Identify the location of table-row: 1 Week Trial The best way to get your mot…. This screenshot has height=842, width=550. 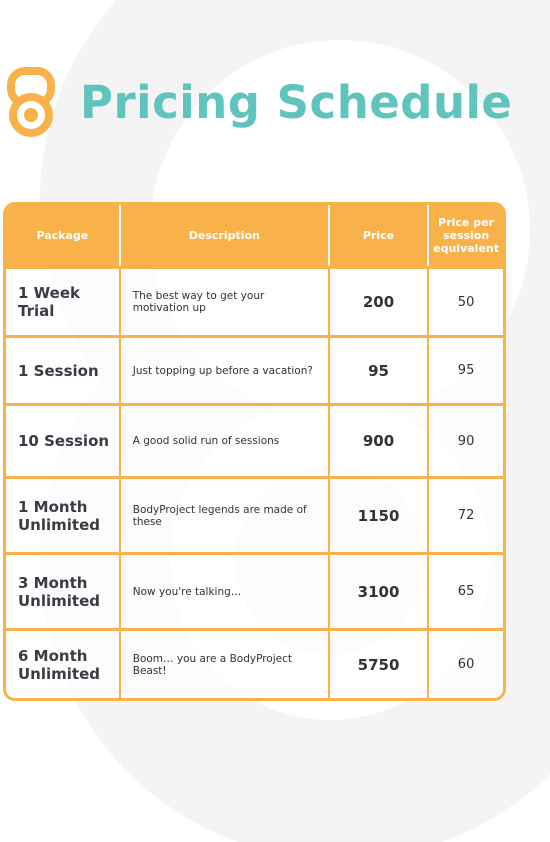
(254, 300).